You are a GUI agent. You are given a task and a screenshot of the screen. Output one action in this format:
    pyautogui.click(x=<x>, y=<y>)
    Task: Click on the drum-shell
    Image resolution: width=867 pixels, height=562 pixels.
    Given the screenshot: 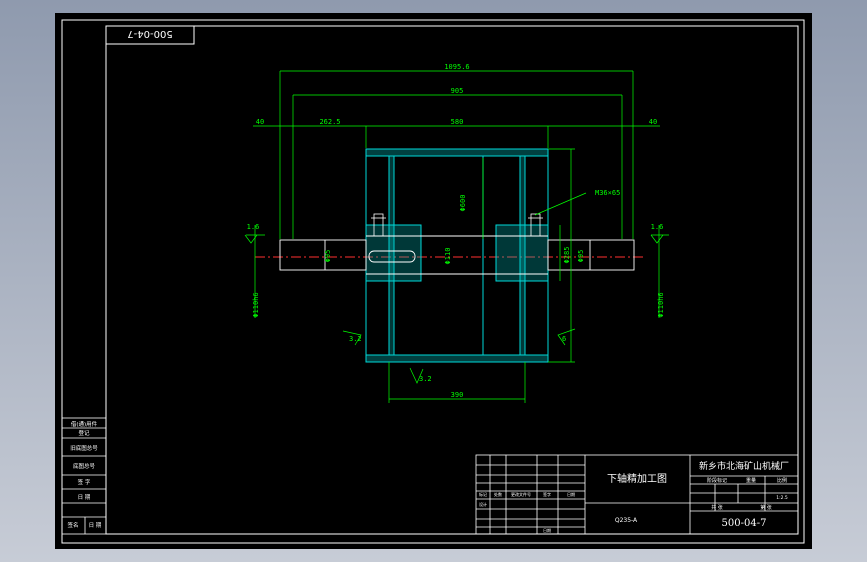 What is the action you would take?
    pyautogui.click(x=457, y=255)
    